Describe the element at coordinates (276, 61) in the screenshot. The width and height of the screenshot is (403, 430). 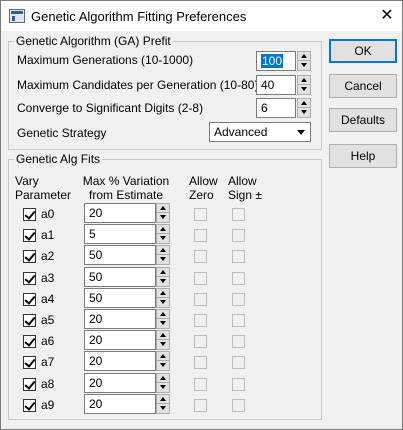
I see `max-generations-field: 100` at that location.